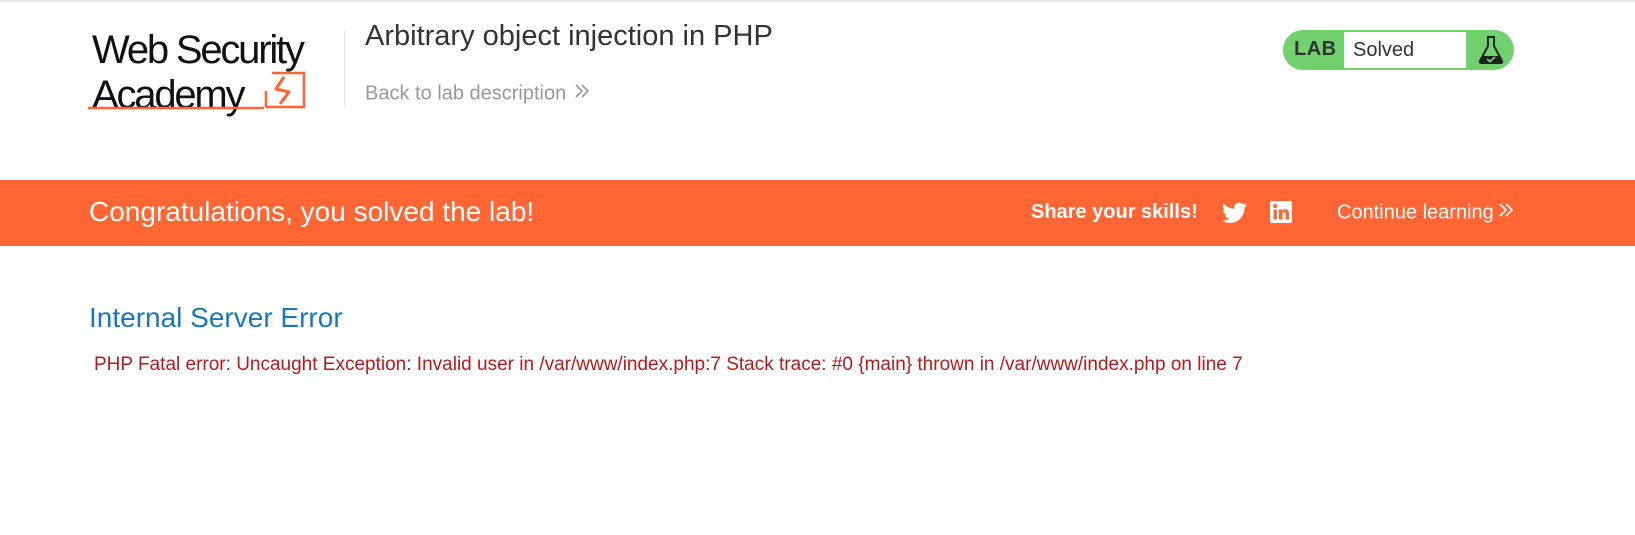  I want to click on back-link-label: Back to lab description, so click(466, 93).